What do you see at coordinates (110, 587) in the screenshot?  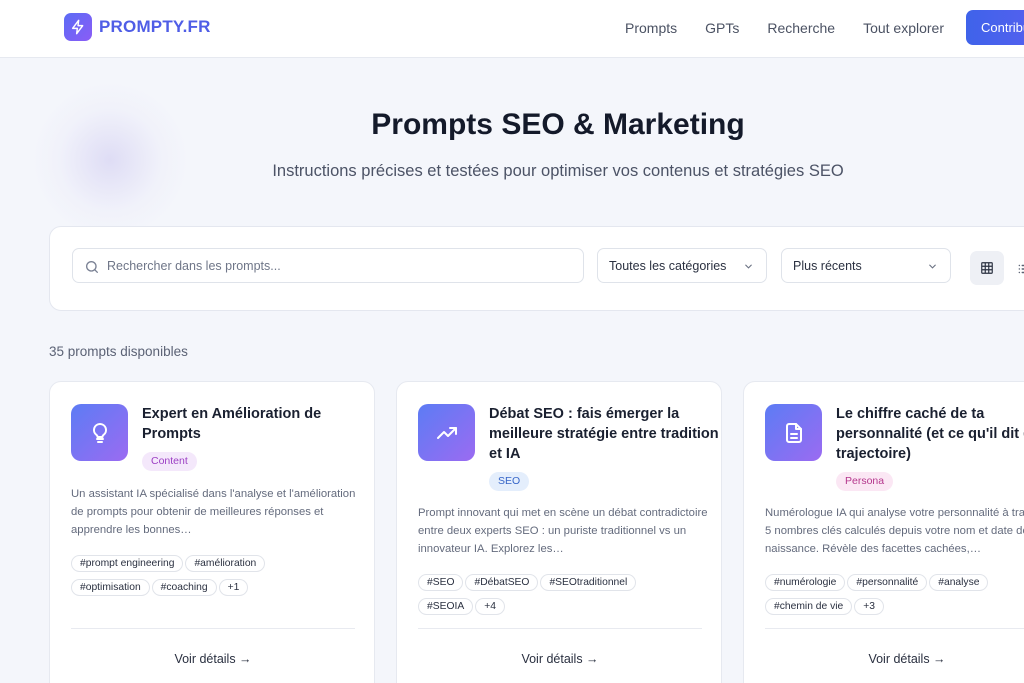 I see `tag: #optimisation` at bounding box center [110, 587].